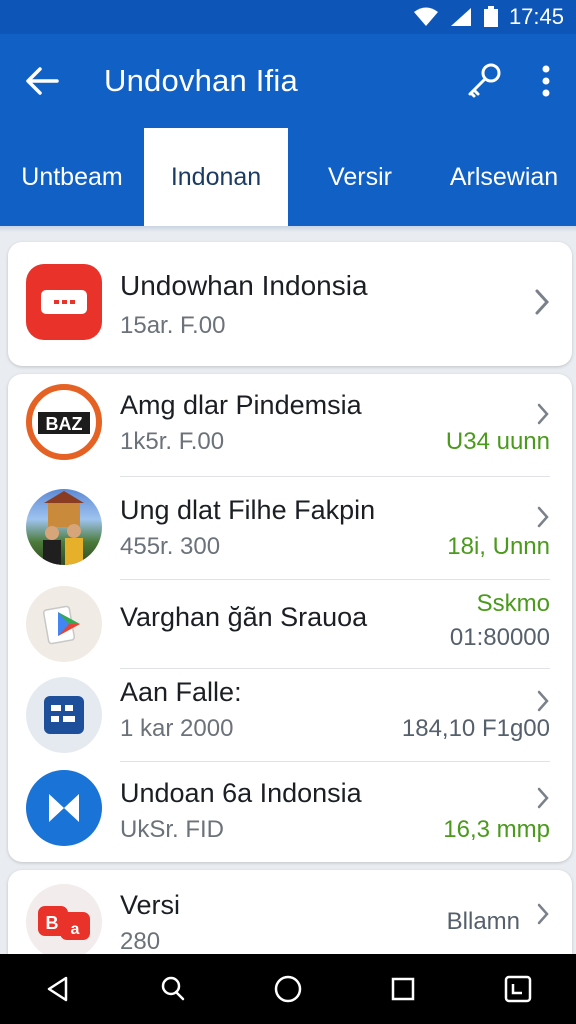 This screenshot has height=1024, width=576. Describe the element at coordinates (475, 728) in the screenshot. I see `item-value: 184,10 F1g00` at that location.